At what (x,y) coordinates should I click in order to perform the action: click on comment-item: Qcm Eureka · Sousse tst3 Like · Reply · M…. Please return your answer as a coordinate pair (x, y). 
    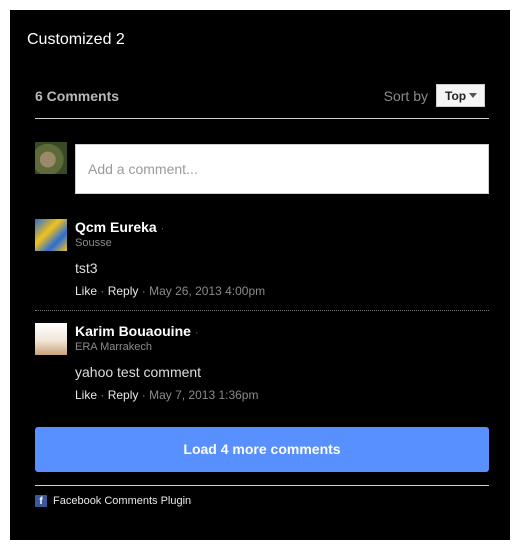
    Looking at the image, I should click on (262, 259).